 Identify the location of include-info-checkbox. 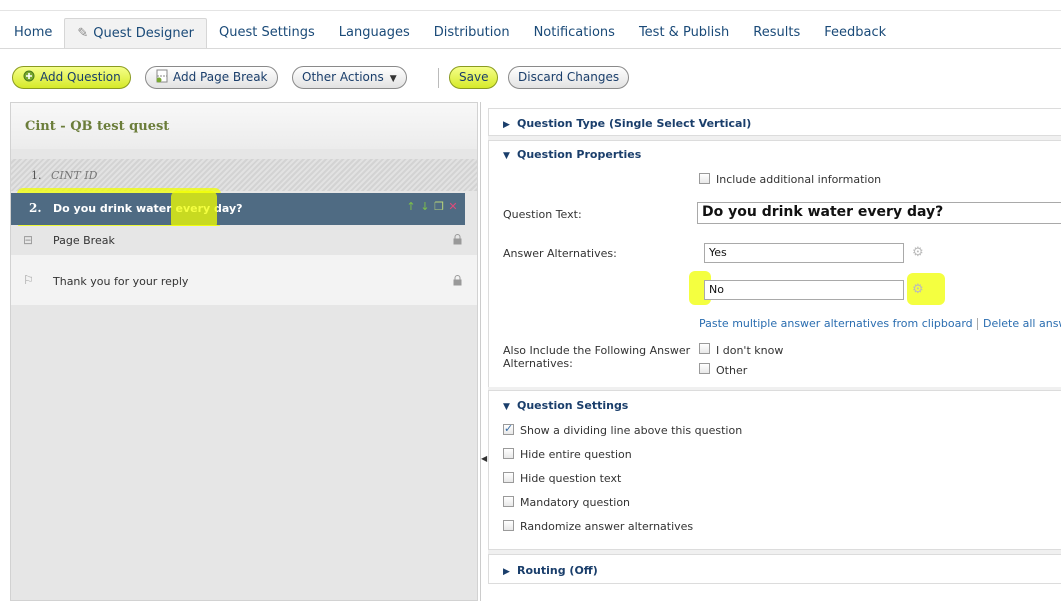
(704, 178).